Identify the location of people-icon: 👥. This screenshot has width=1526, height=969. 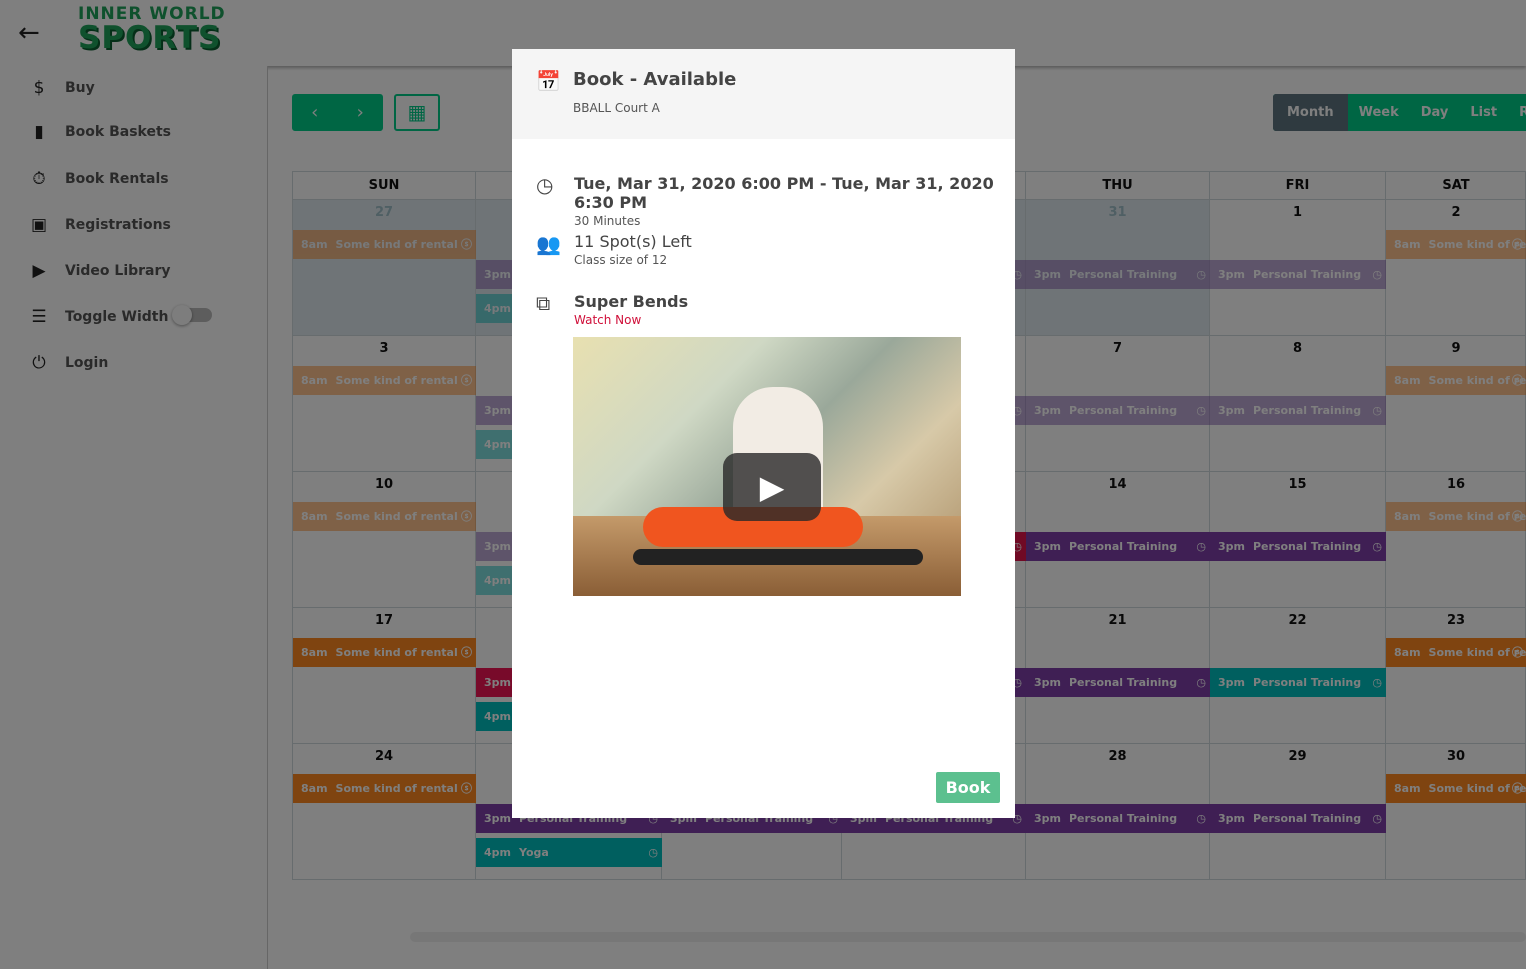
(548, 244).